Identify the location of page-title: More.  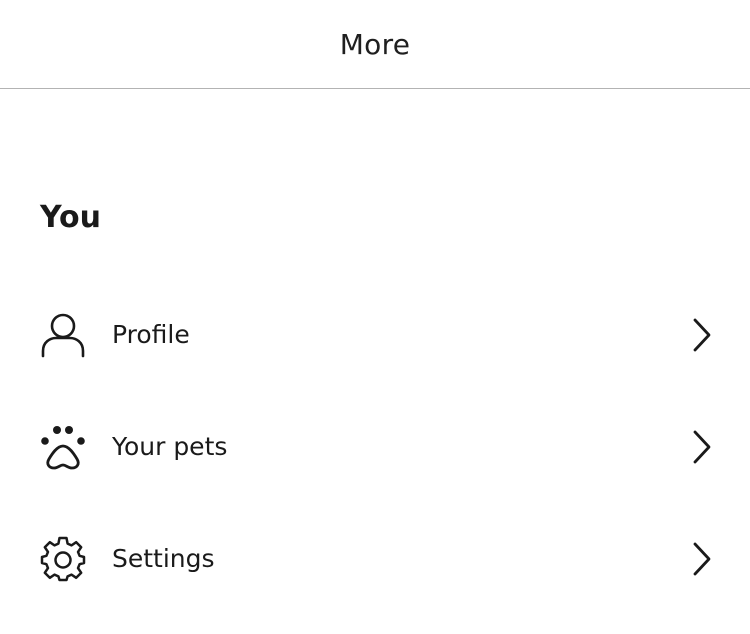
(375, 44).